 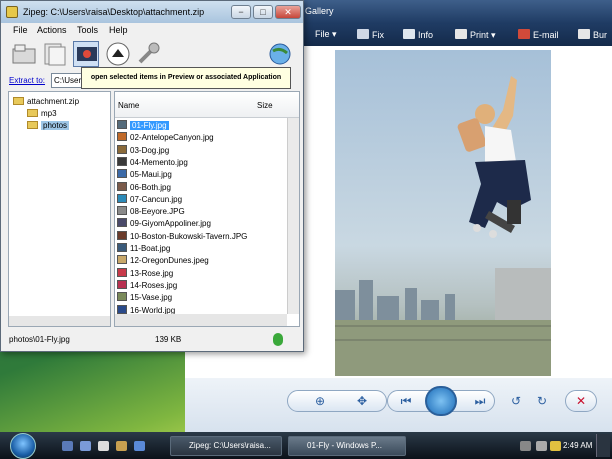 What do you see at coordinates (603, 445) in the screenshot?
I see `show-desktop-button` at bounding box center [603, 445].